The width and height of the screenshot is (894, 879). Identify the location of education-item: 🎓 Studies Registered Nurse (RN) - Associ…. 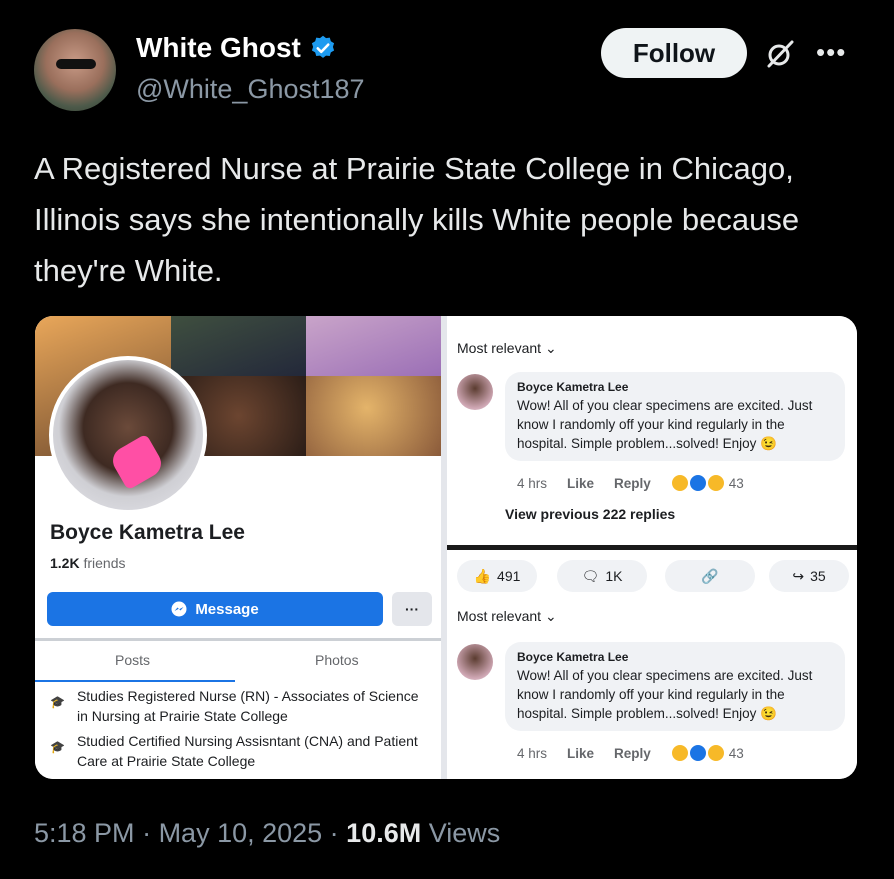
(235, 706).